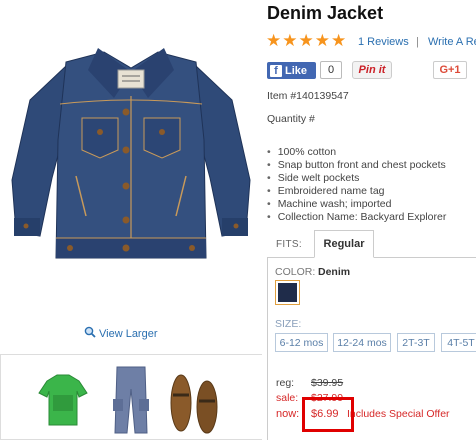 The height and width of the screenshot is (440, 476). I want to click on thumbnail-sandals, so click(195, 399).